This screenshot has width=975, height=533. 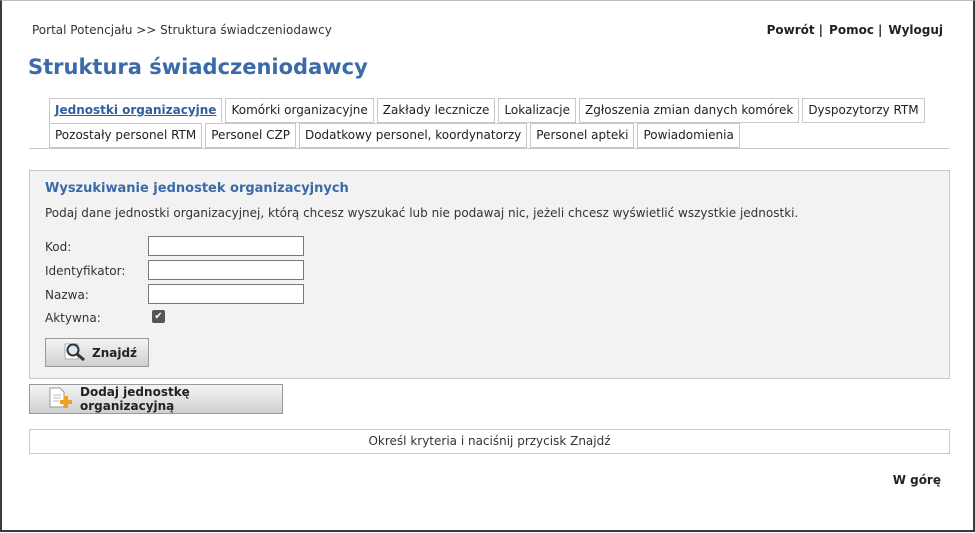 I want to click on tabs-divider, so click(x=489, y=148).